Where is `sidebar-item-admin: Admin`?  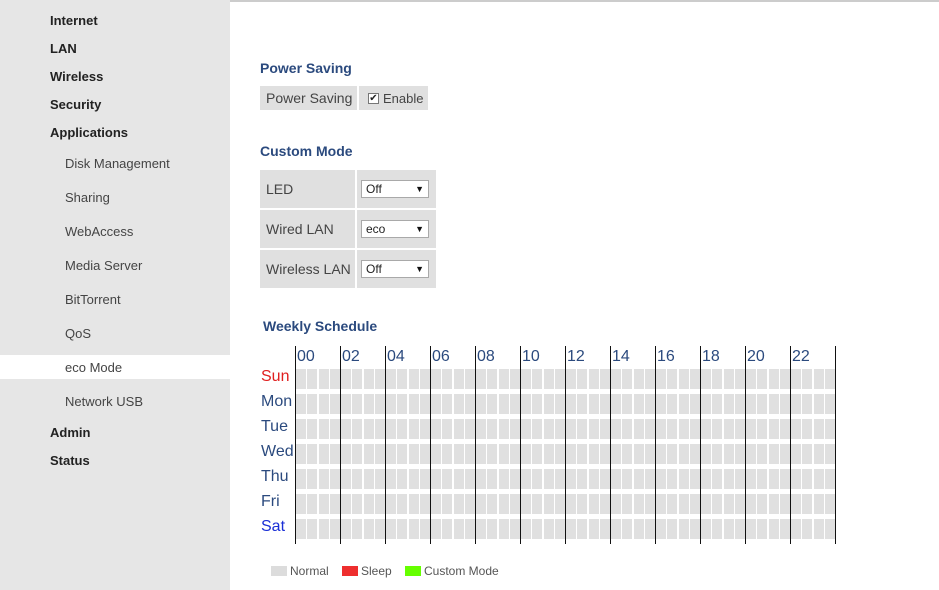
sidebar-item-admin: Admin is located at coordinates (70, 432).